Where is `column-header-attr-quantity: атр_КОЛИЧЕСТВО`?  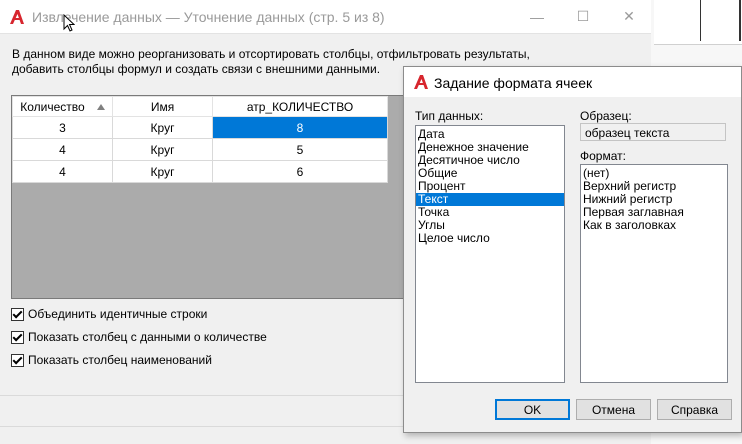 column-header-attr-quantity: атр_КОЛИЧЕСТВО is located at coordinates (300, 106).